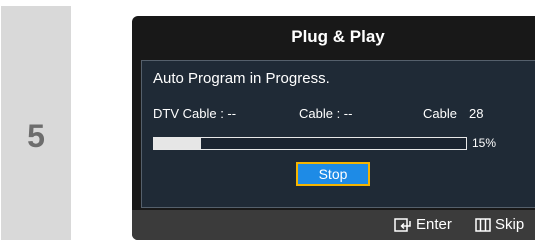 The height and width of the screenshot is (241, 535). I want to click on enter-icon, so click(402, 225).